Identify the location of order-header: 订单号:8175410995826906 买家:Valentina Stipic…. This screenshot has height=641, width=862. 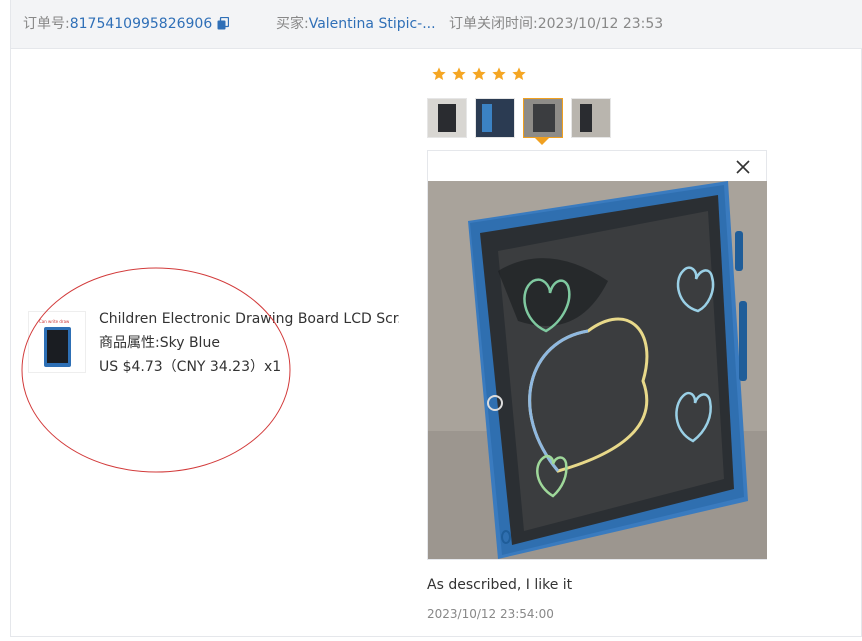
(436, 24).